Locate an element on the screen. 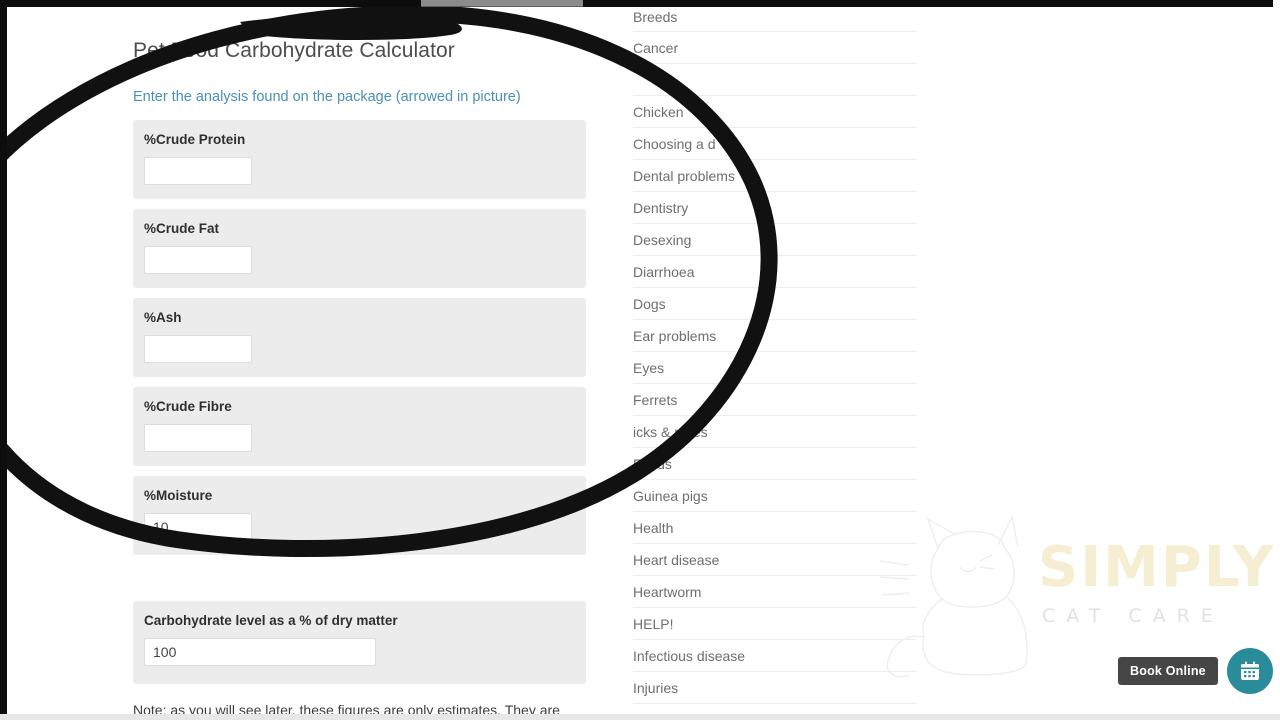  calendar-icon is located at coordinates (1249, 670).